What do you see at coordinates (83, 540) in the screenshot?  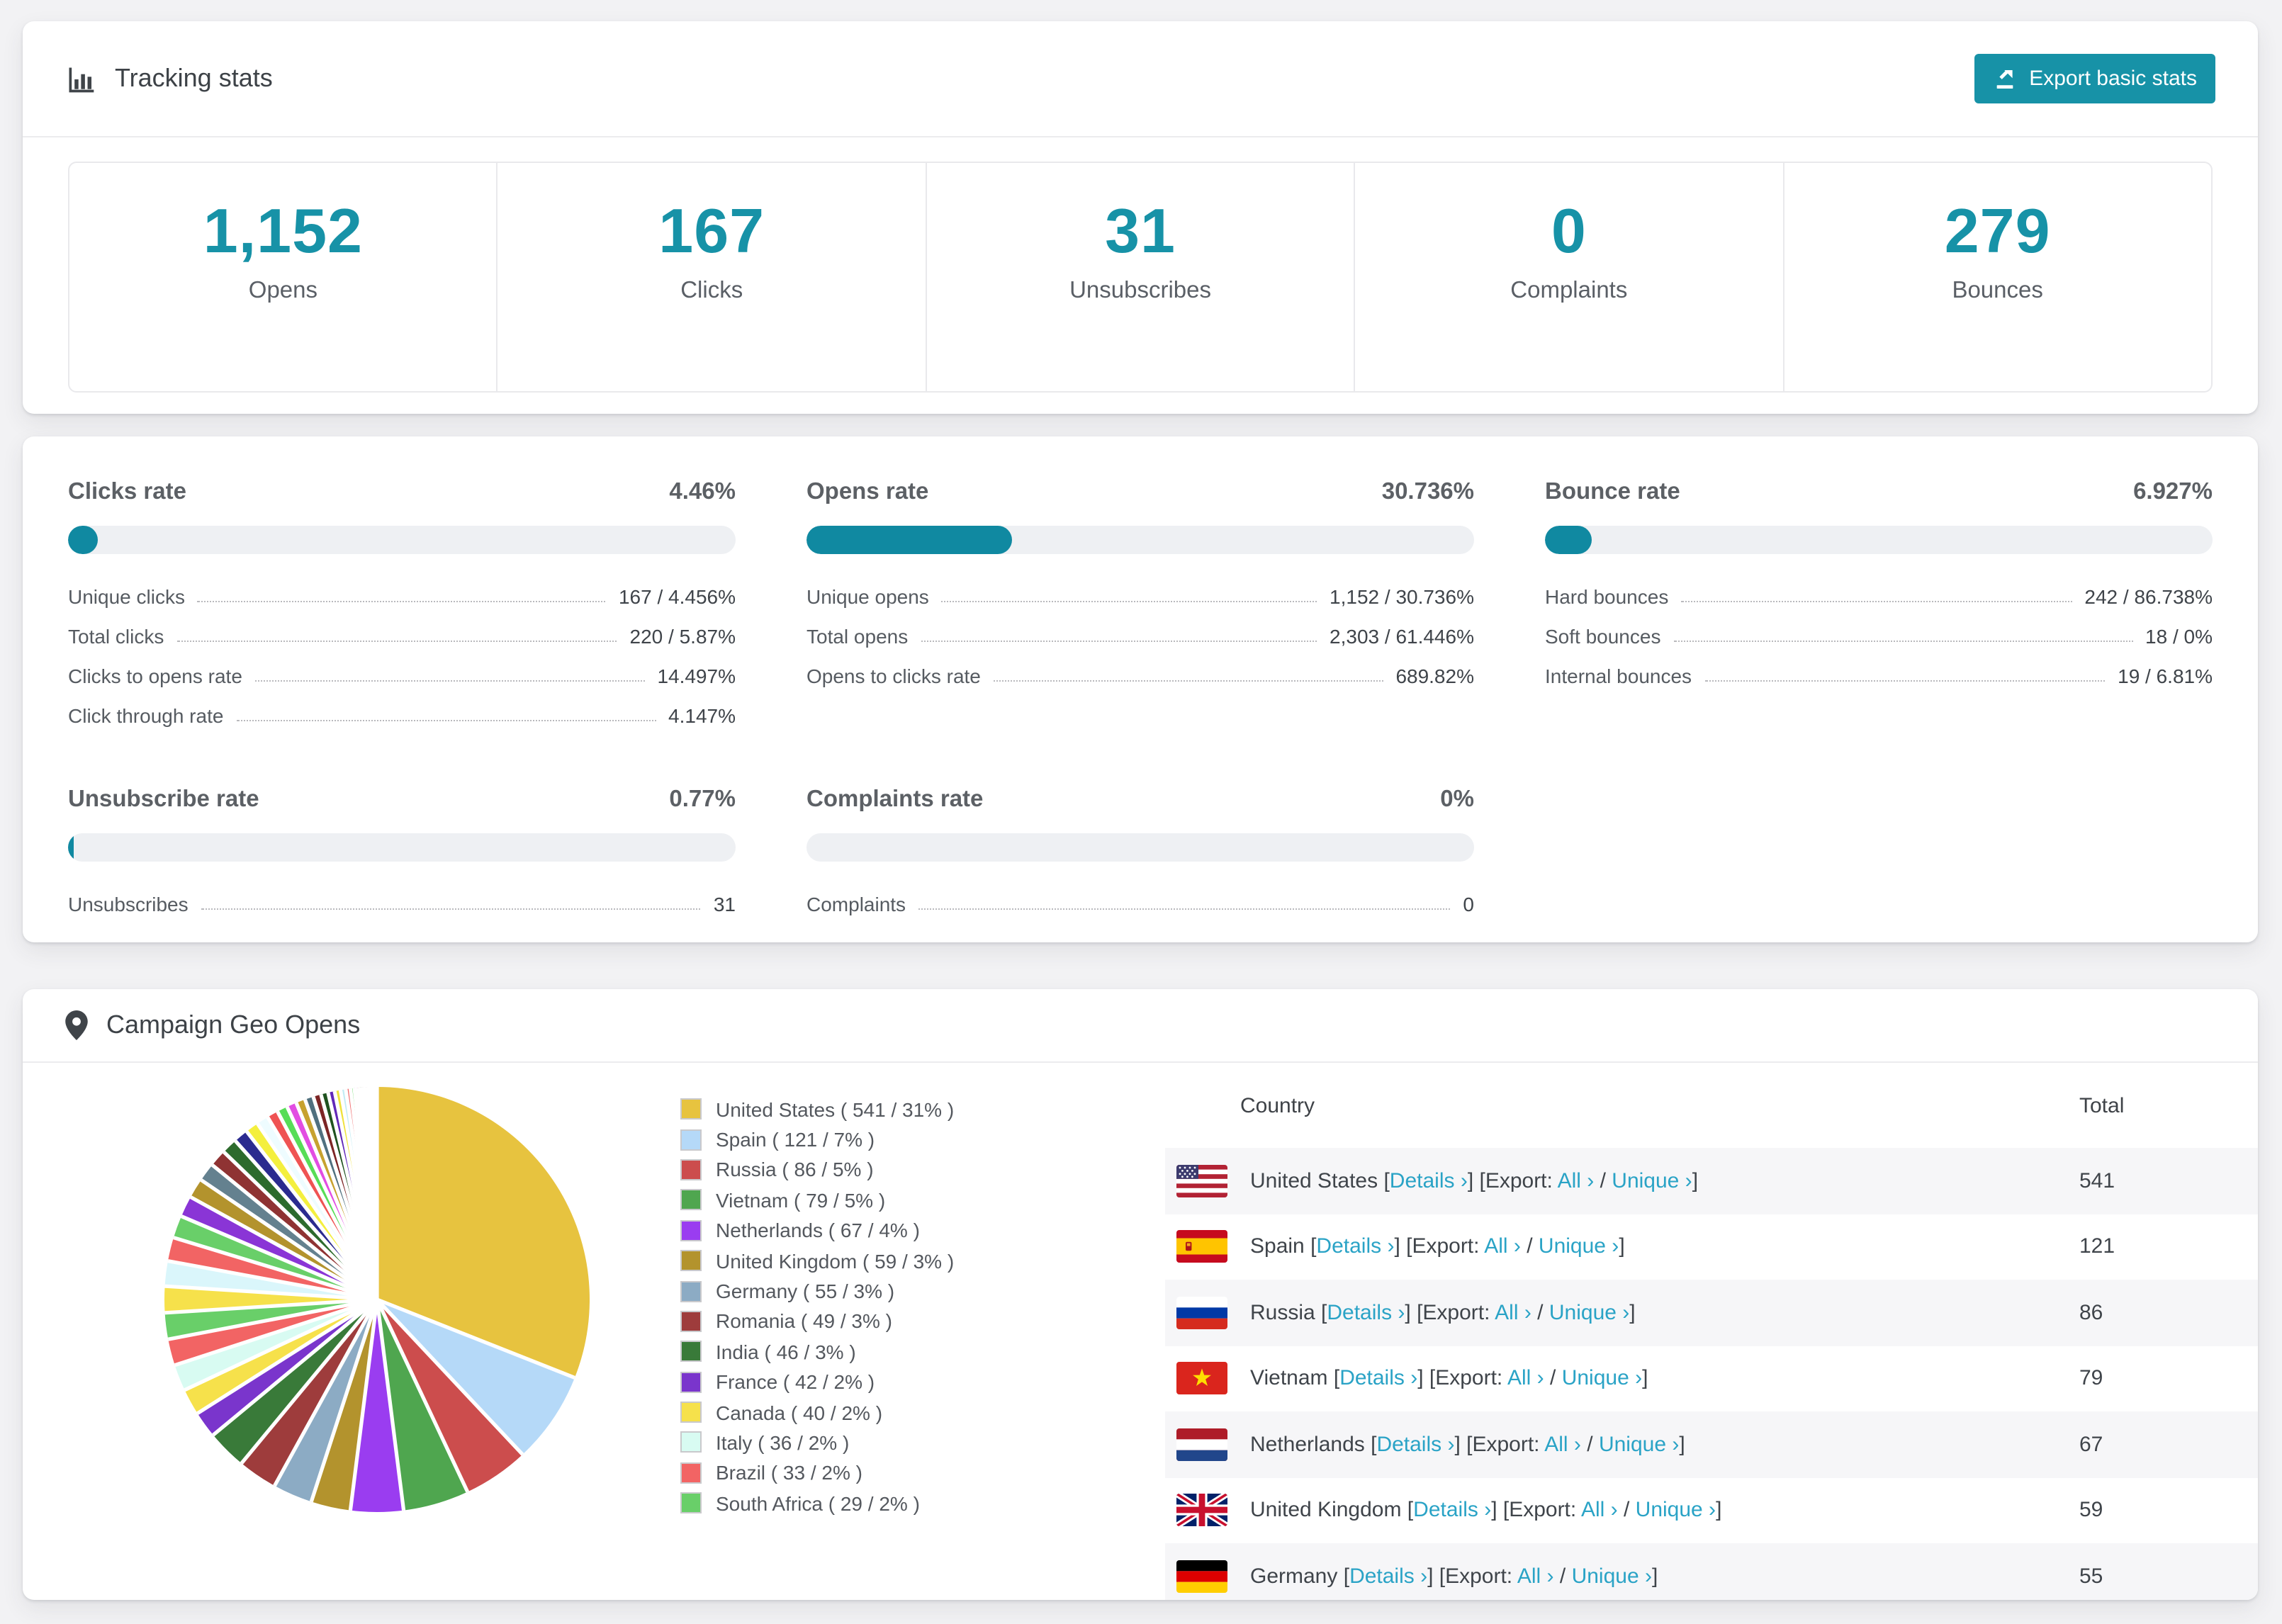 I see `progress-bar-fill` at bounding box center [83, 540].